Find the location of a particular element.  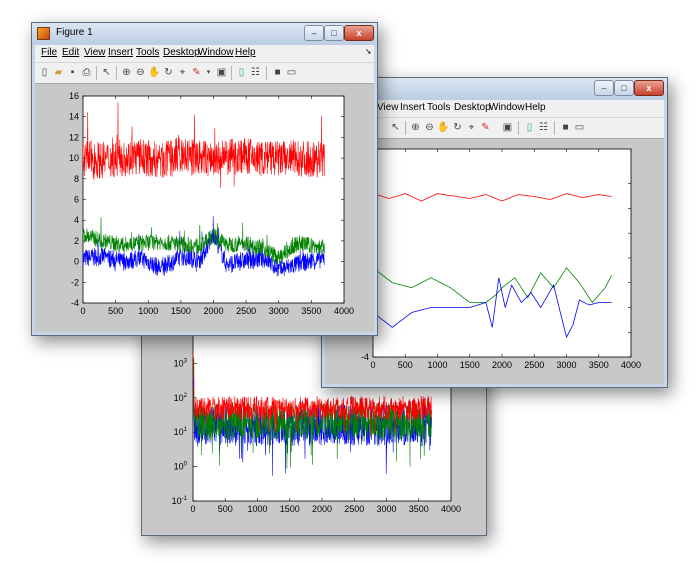

x-tick-label: 3500 is located at coordinates (599, 365).